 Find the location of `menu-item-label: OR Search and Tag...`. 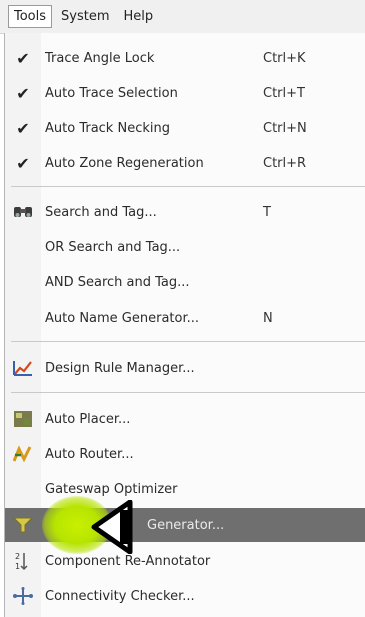

menu-item-label: OR Search and Tag... is located at coordinates (113, 247).